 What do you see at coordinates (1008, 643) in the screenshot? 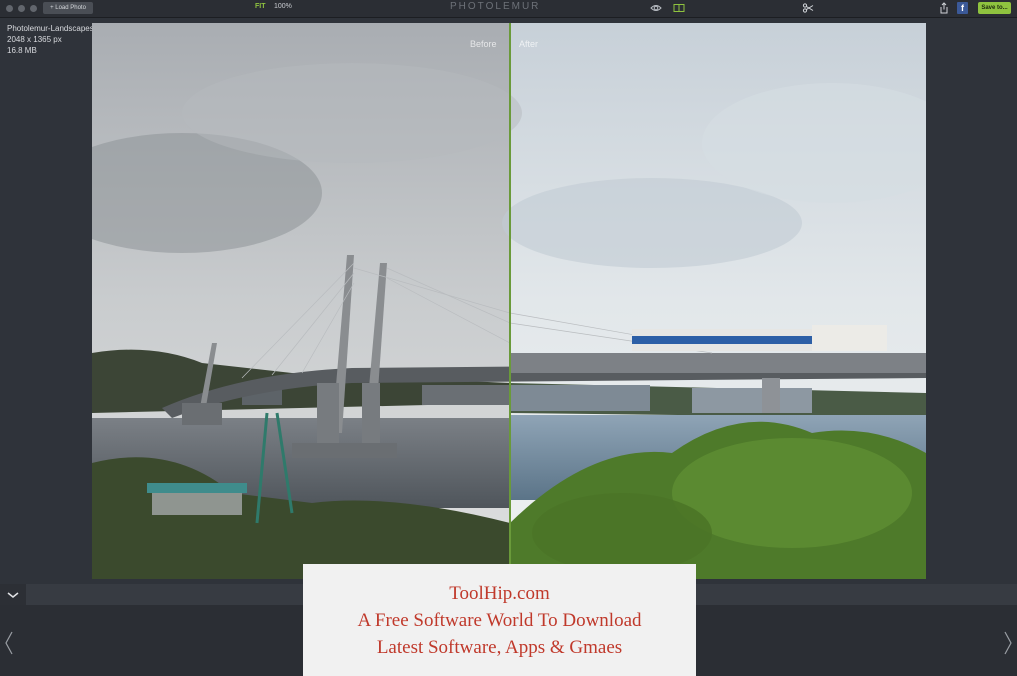
I see `chevron-right-icon` at bounding box center [1008, 643].